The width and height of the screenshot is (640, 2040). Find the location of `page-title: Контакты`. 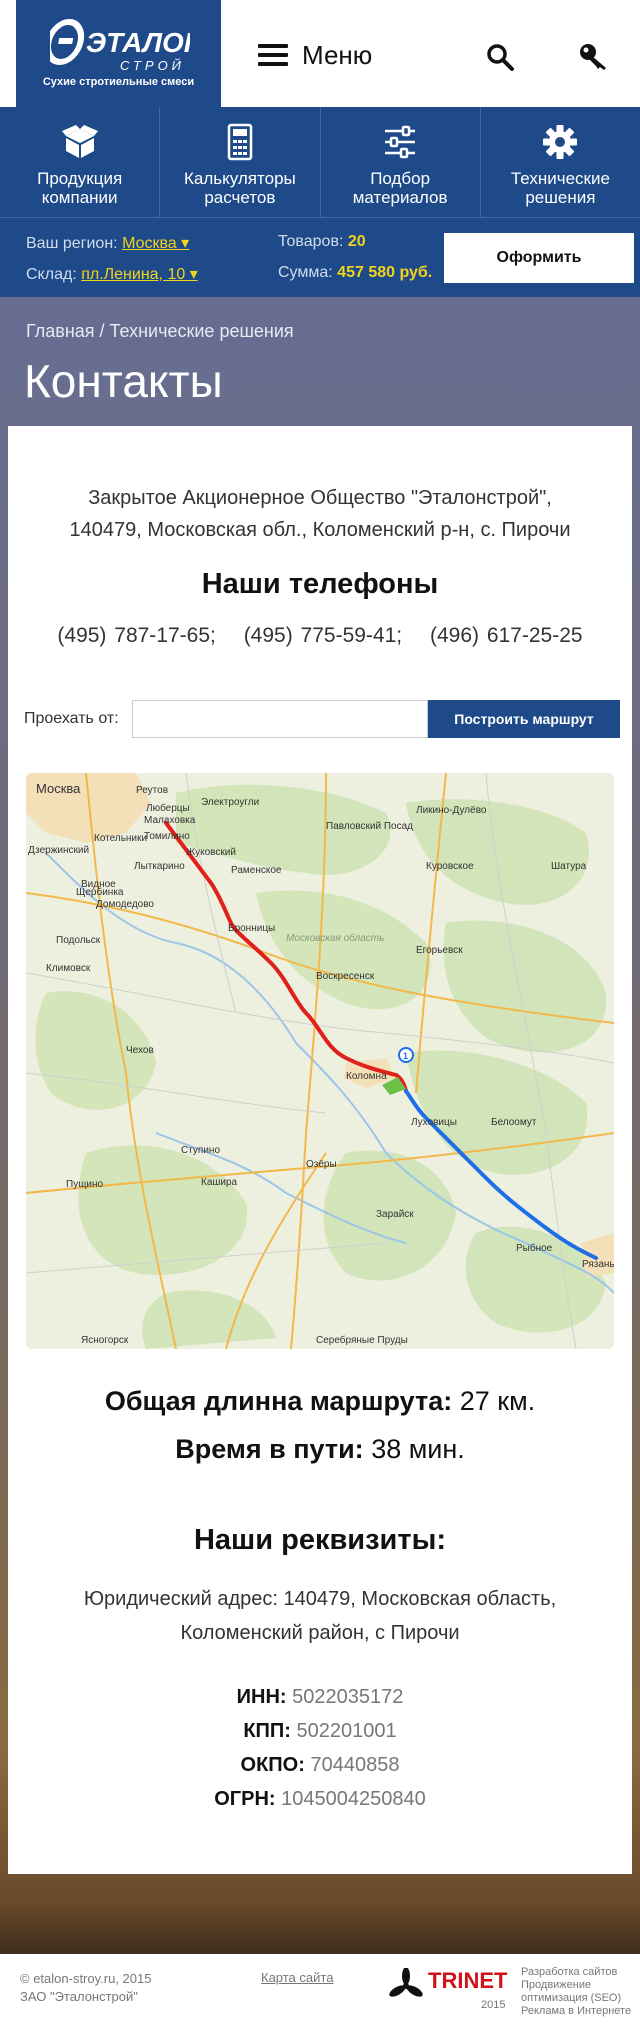

page-title: Контакты is located at coordinates (123, 381).